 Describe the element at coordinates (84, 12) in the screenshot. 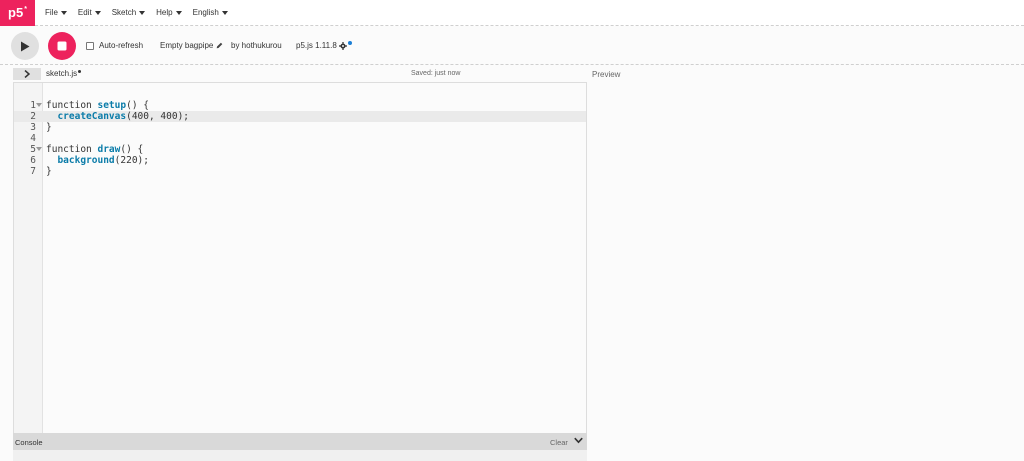

I see `menu-edit-label: Edit` at that location.